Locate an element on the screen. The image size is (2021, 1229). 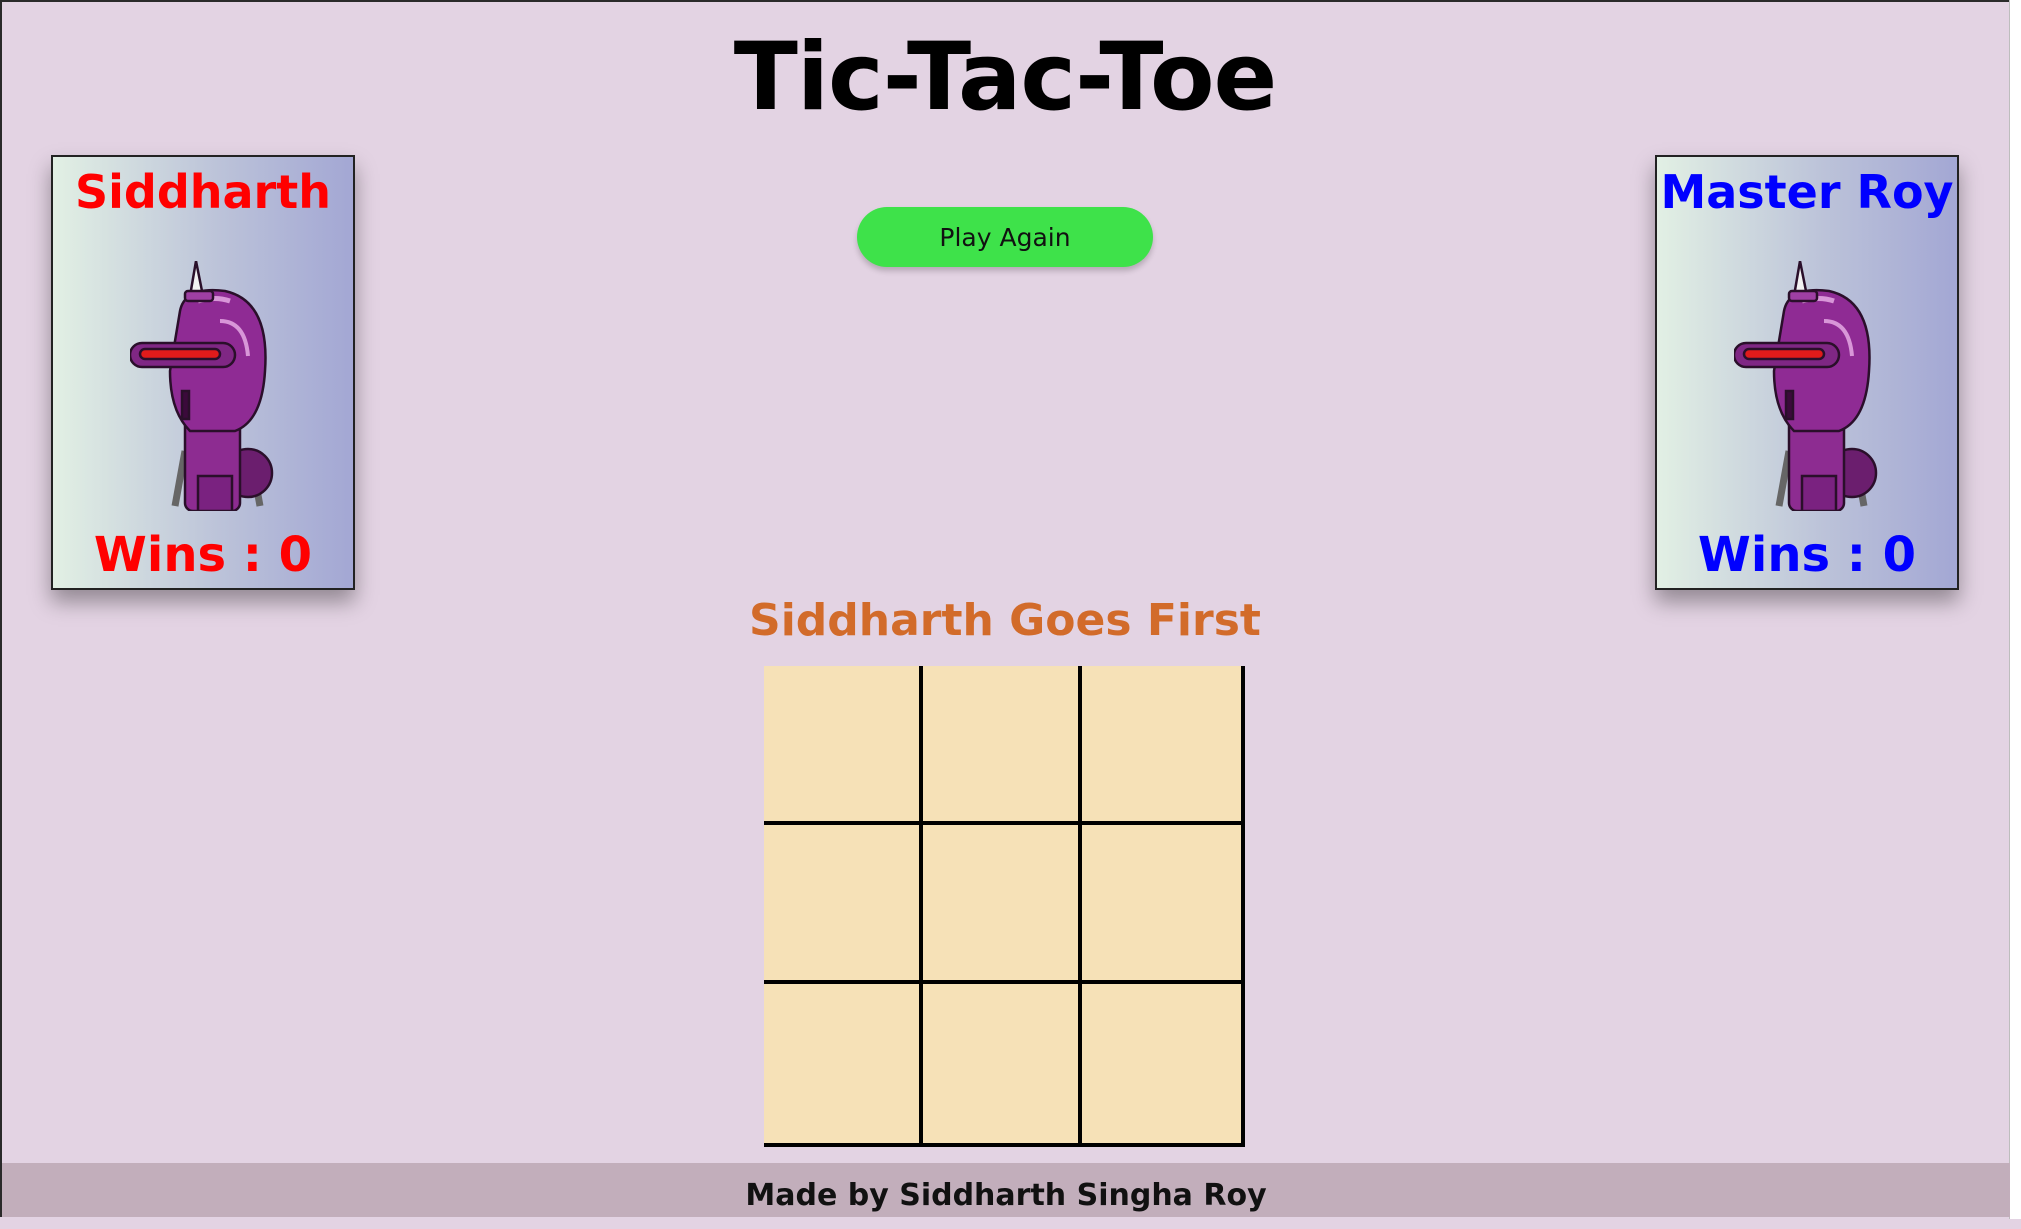
player-card-1: Siddharth Wins : 0 is located at coordinates (203, 372).